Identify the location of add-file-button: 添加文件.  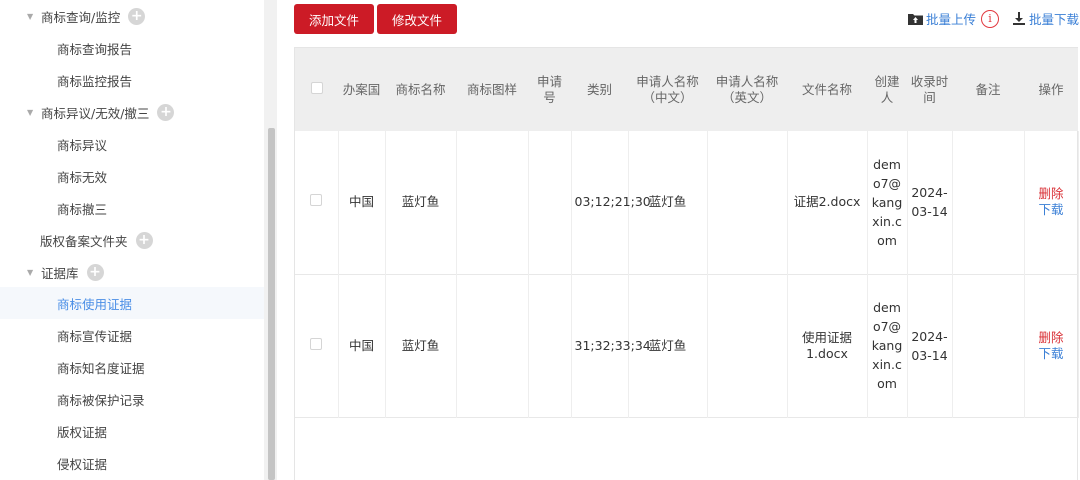
(334, 19).